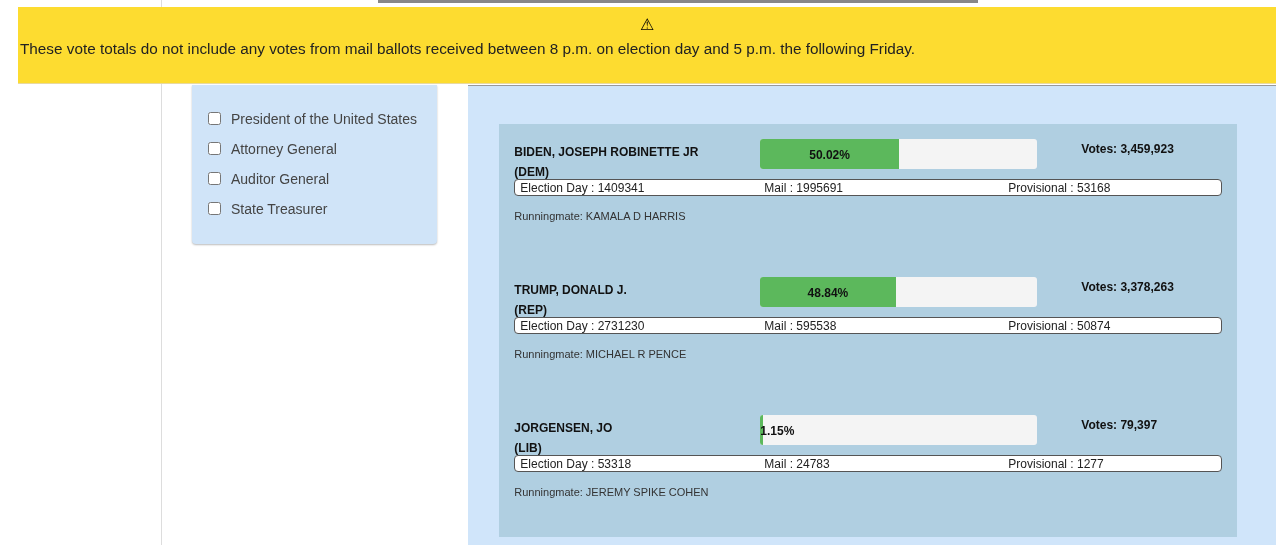 Image resolution: width=1276 pixels, height=545 pixels. I want to click on election-day-count: Election Day : 2731230, so click(583, 325).